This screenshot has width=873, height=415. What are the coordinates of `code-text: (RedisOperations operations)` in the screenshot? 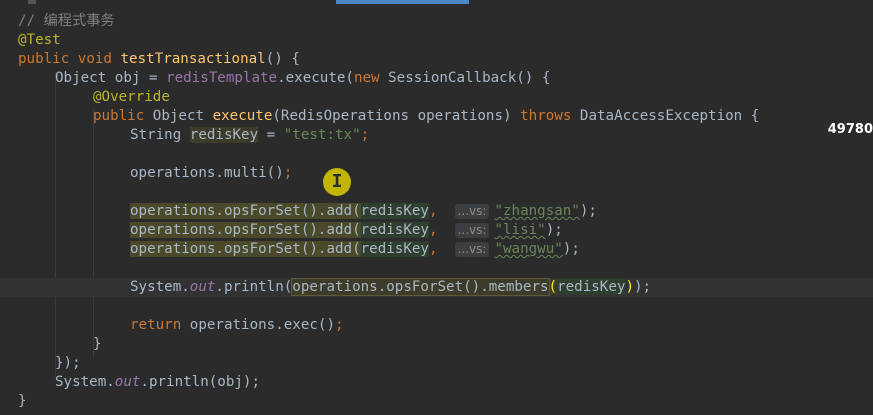 It's located at (396, 116).